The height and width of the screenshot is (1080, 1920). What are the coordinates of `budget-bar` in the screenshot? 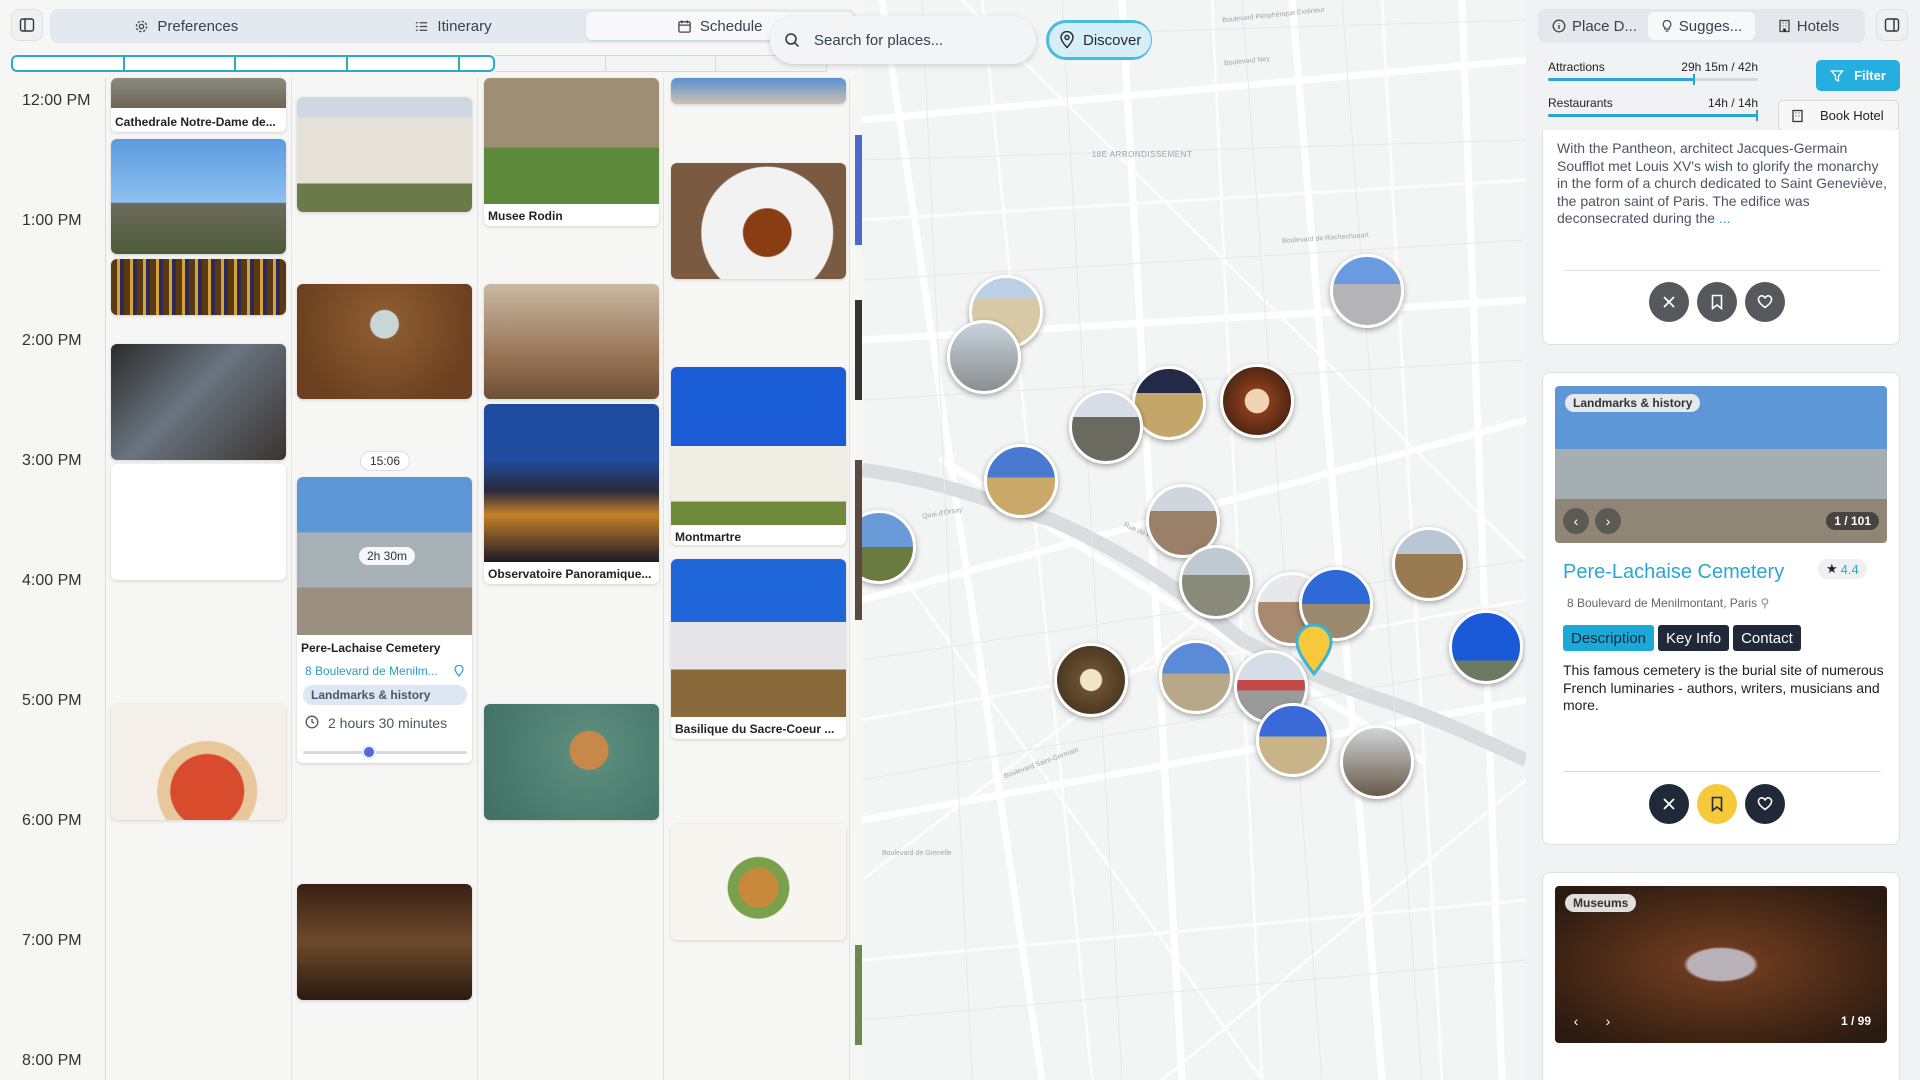 It's located at (1653, 79).